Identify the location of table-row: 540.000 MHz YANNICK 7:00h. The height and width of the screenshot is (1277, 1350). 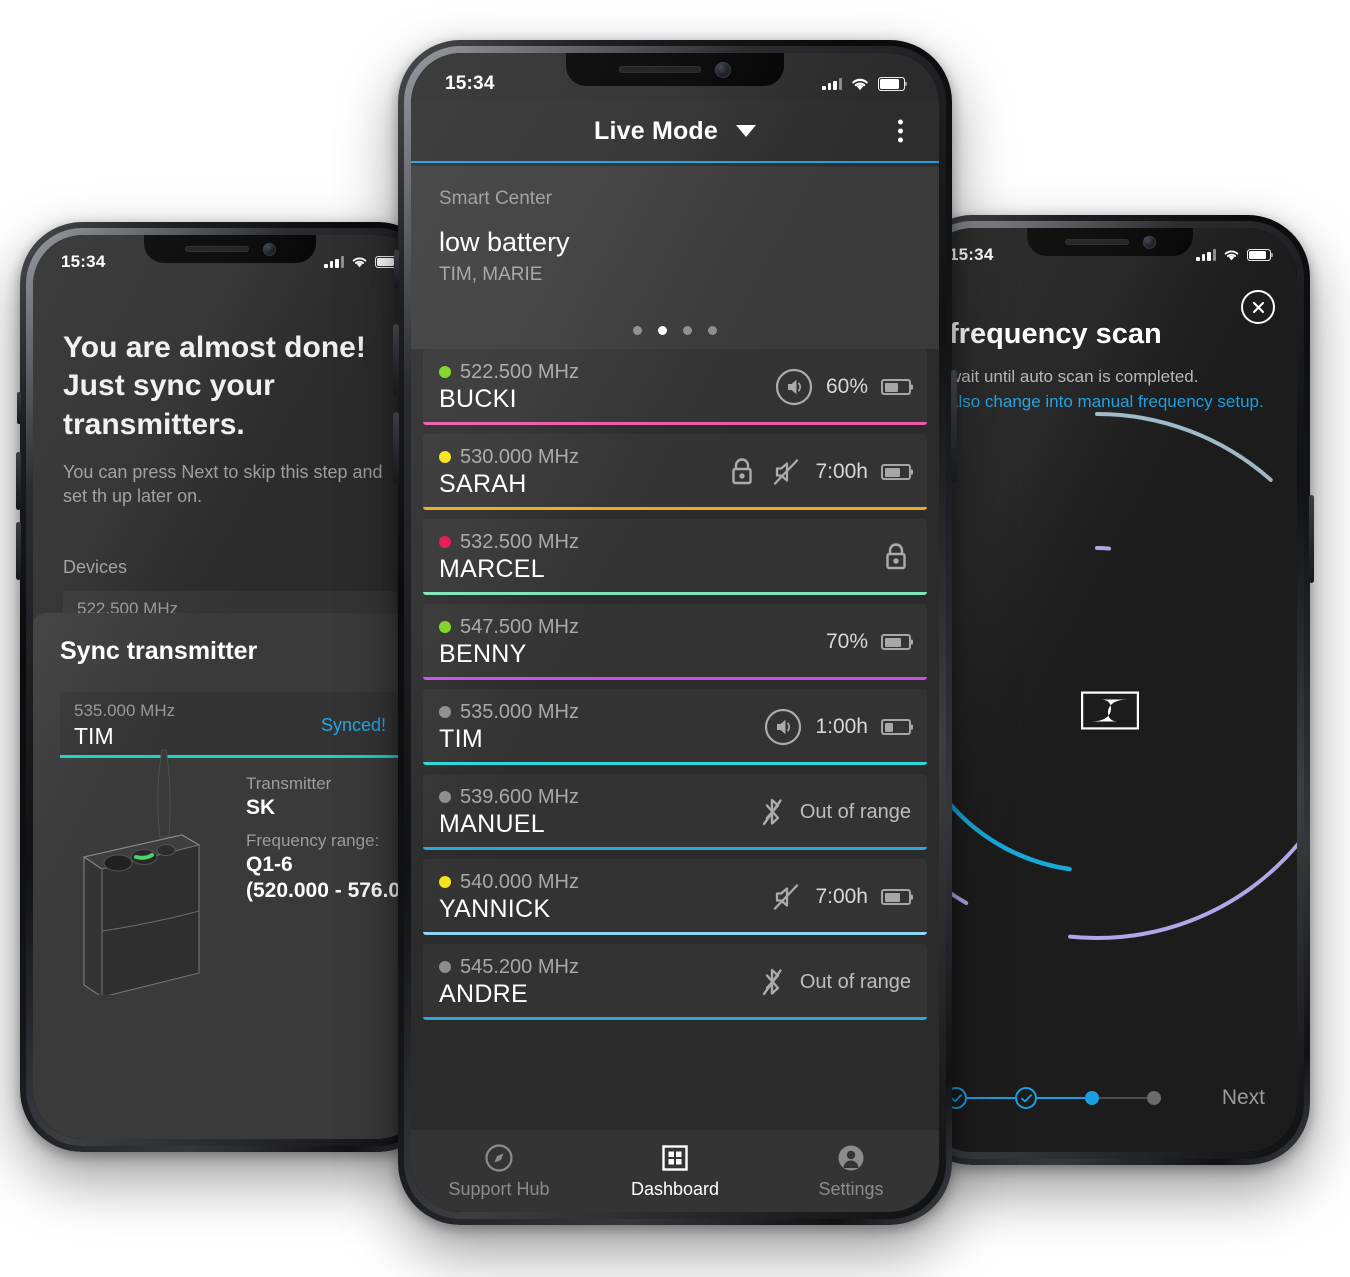
(675, 897).